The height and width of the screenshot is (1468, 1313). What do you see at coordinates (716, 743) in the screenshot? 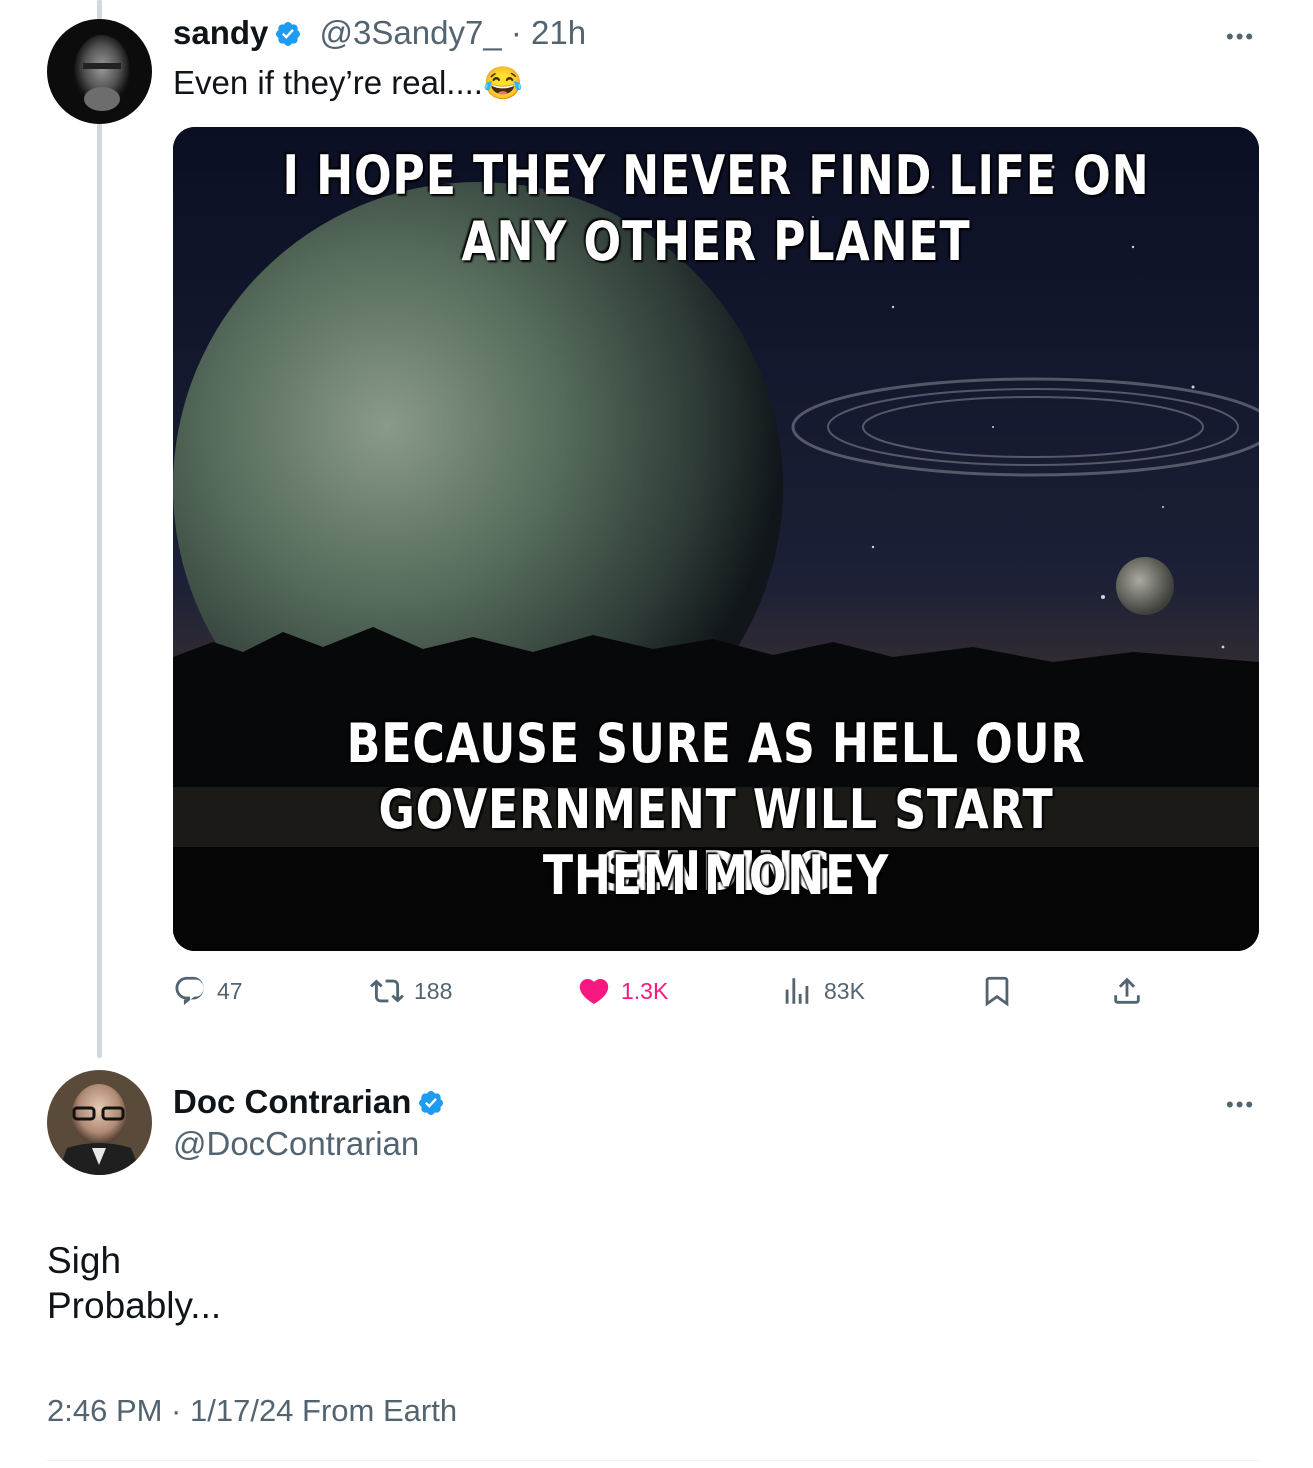
I see `meme-bottom-line-1: BECAUSE SURE AS HELL OUR` at bounding box center [716, 743].